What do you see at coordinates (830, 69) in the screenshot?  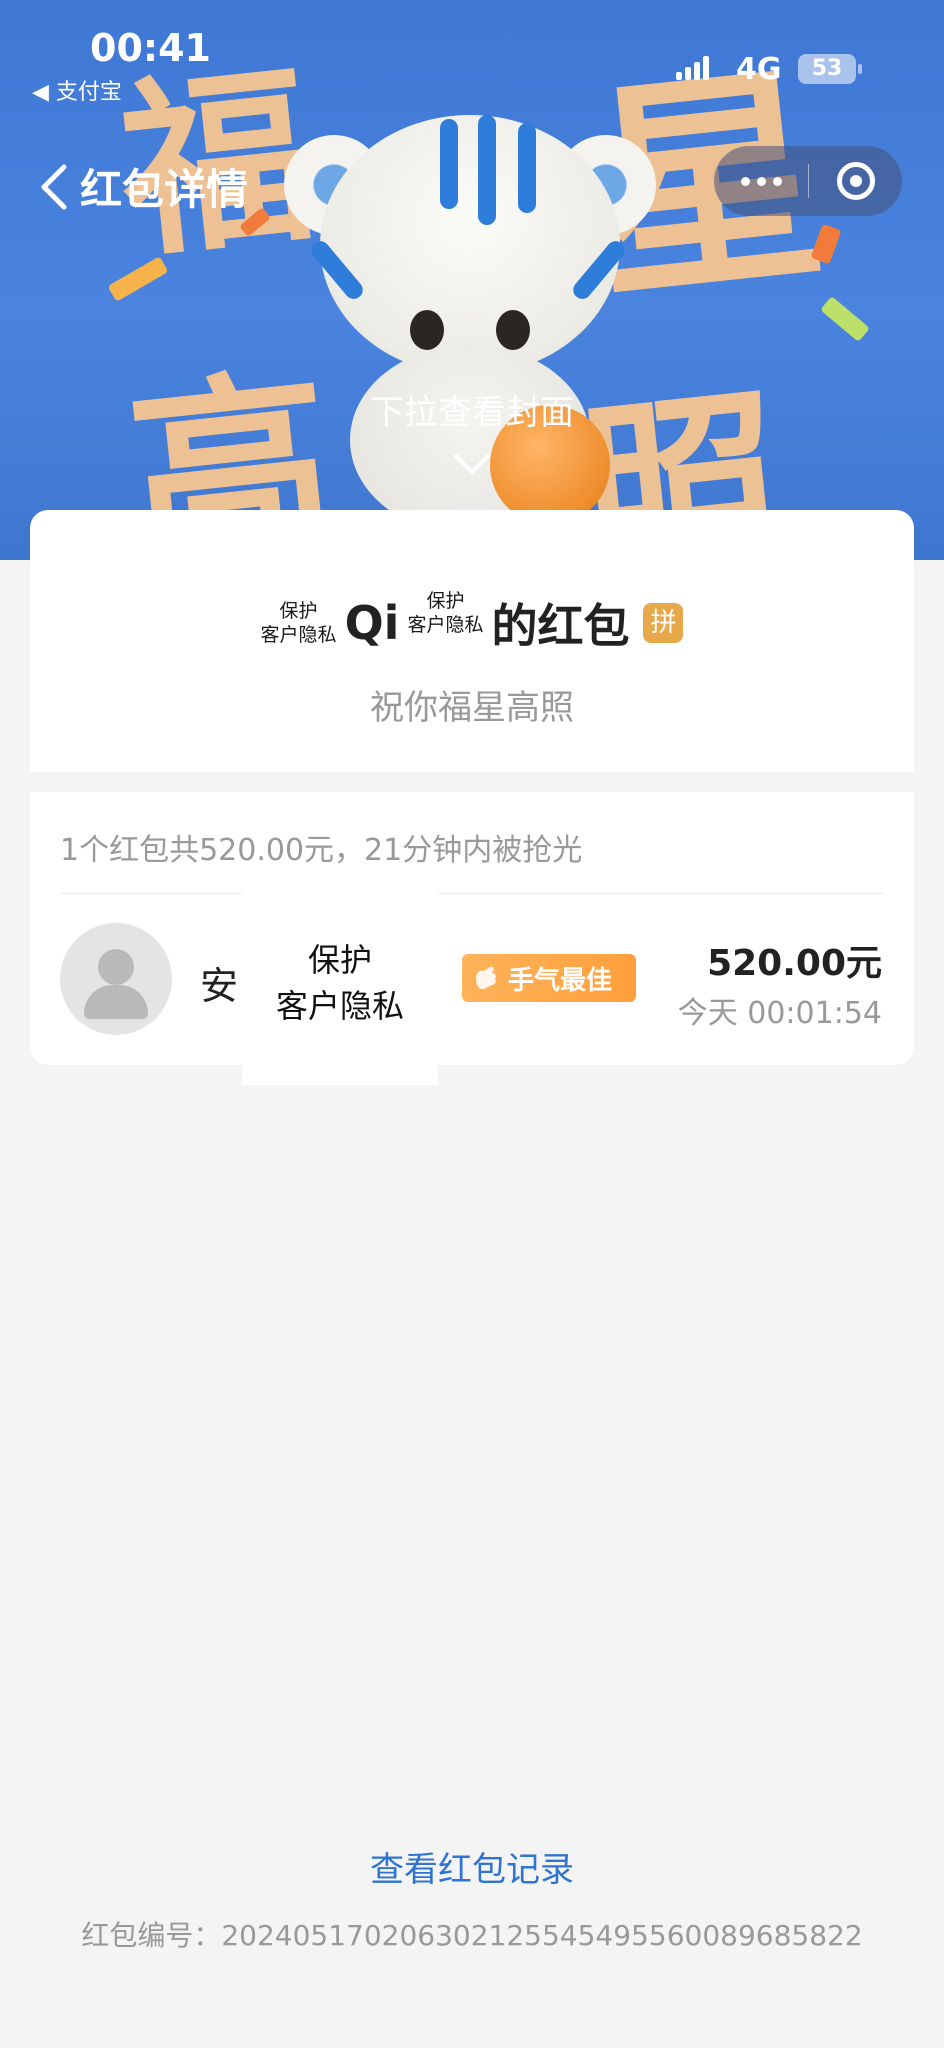 I see `battery-icon: 53` at bounding box center [830, 69].